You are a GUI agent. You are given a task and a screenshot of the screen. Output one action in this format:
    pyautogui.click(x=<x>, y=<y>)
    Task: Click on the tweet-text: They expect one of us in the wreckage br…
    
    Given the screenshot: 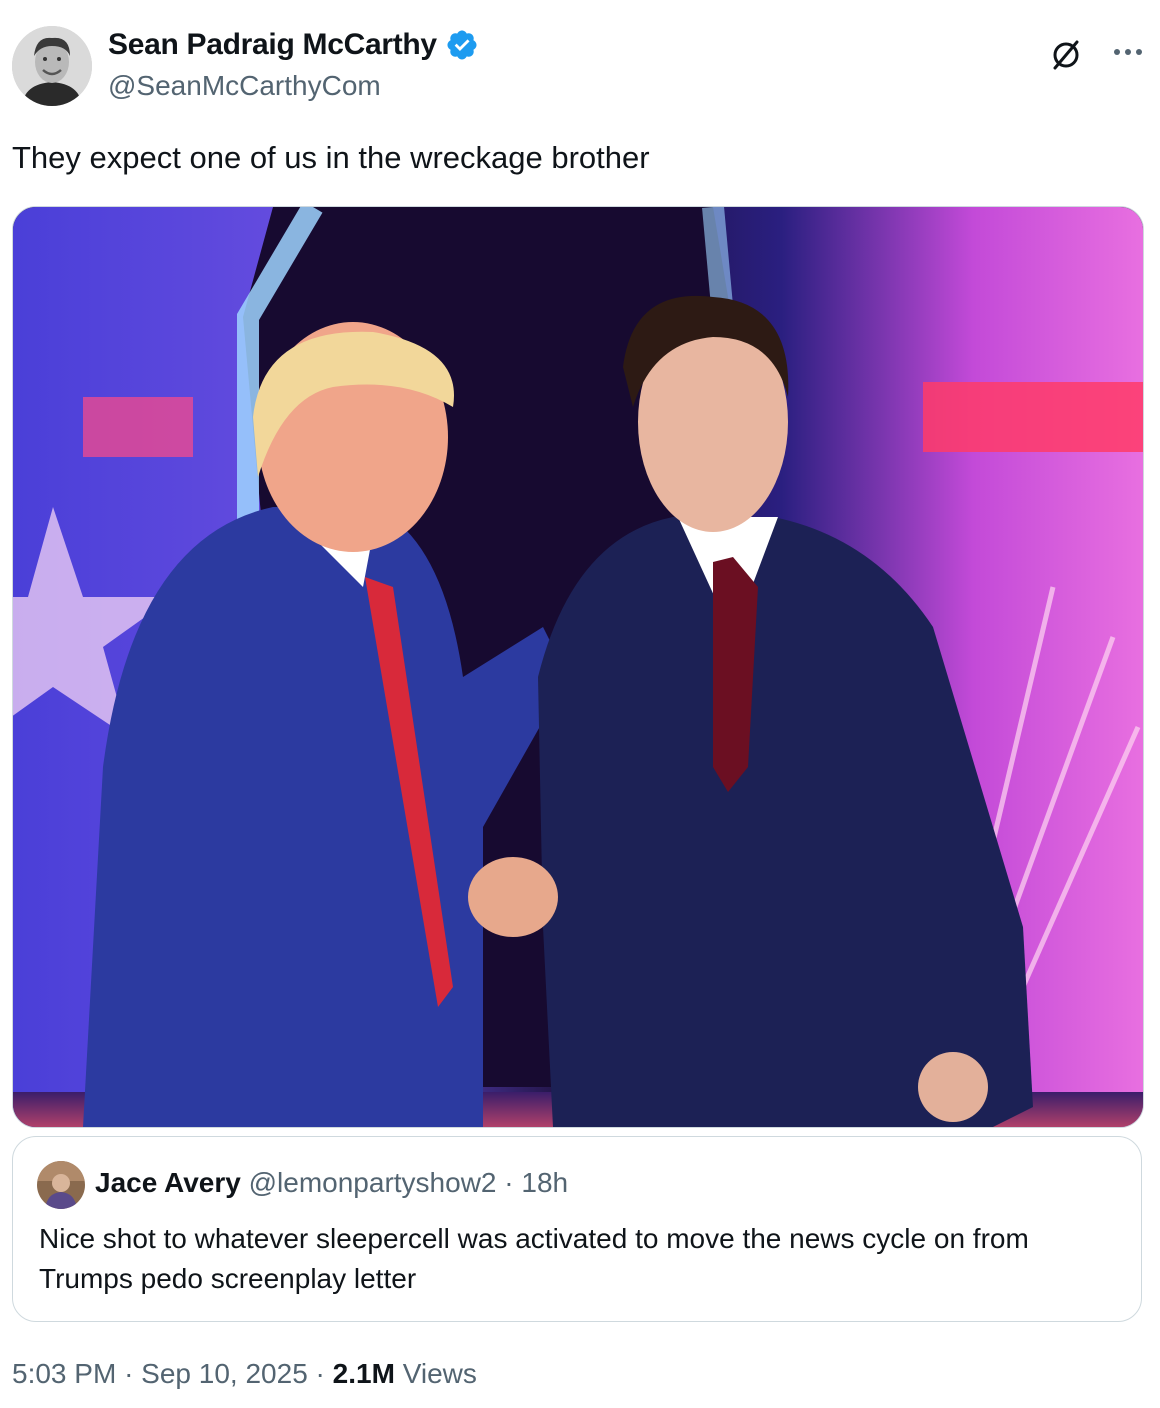 What is the action you would take?
    pyautogui.click(x=331, y=157)
    